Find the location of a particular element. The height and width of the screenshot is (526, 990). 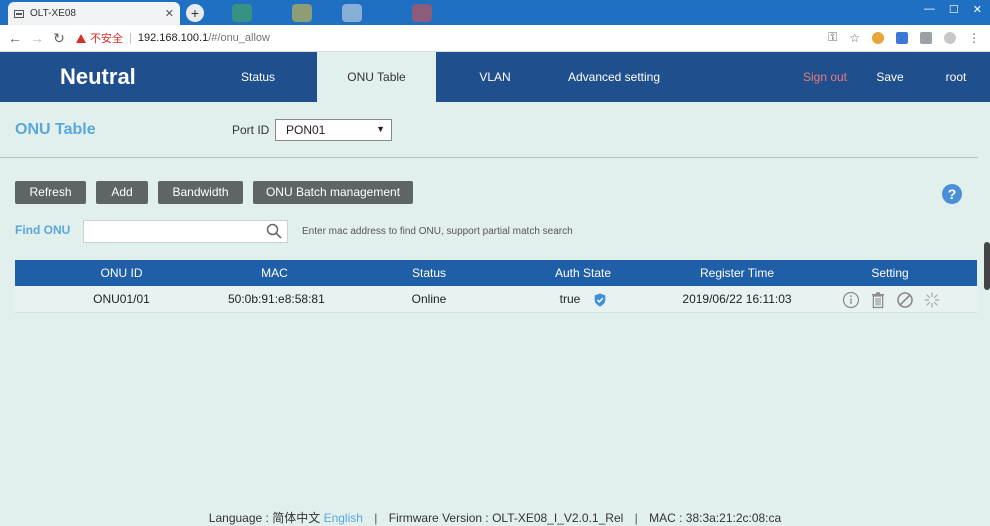

section-divider is located at coordinates (489, 157).